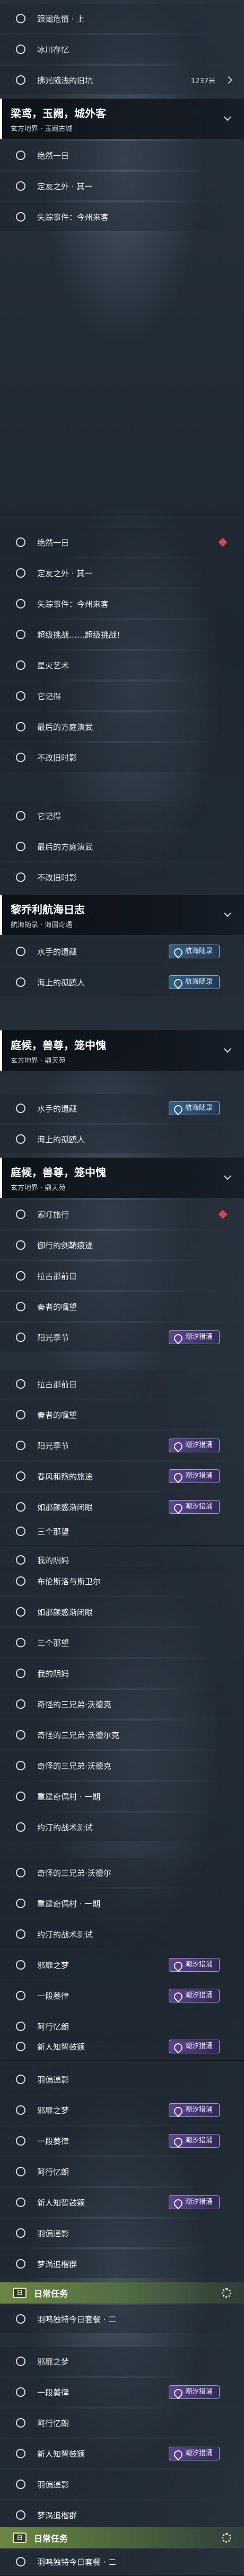 Image resolution: width=244 pixels, height=2576 pixels. Describe the element at coordinates (57, 1109) in the screenshot. I see `quest-label: 水手的遗藏` at that location.